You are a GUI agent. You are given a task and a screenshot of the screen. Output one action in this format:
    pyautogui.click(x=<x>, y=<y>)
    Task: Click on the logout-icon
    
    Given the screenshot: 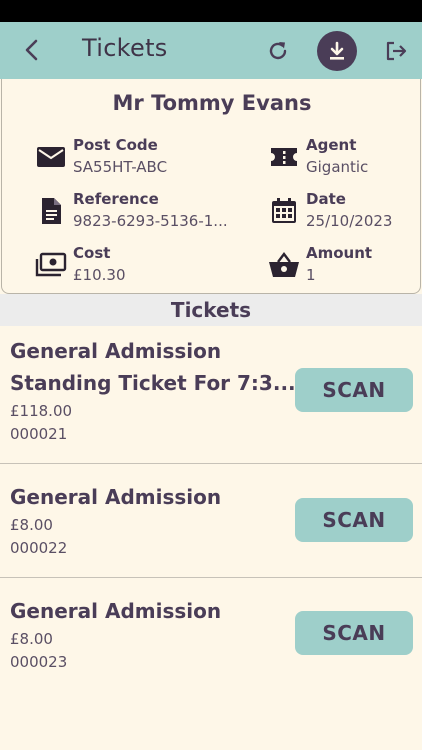 What is the action you would take?
    pyautogui.click(x=396, y=51)
    